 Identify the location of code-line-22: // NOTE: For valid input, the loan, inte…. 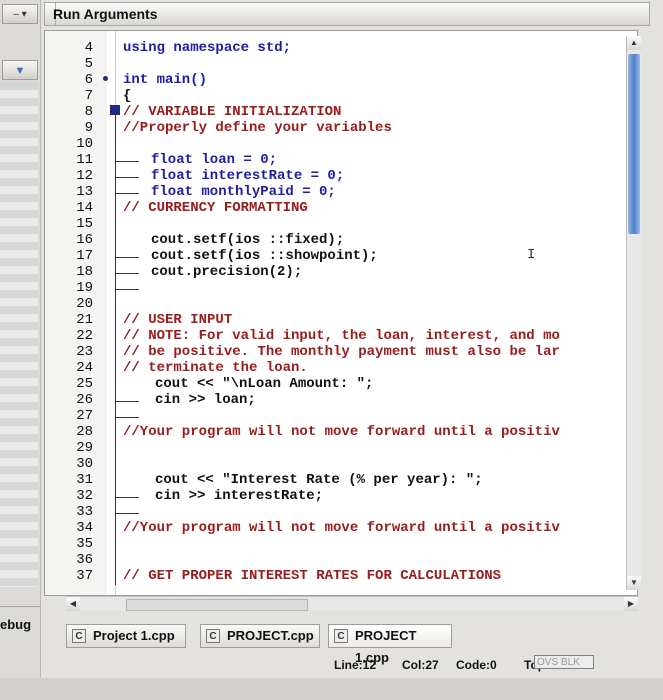
(341, 336).